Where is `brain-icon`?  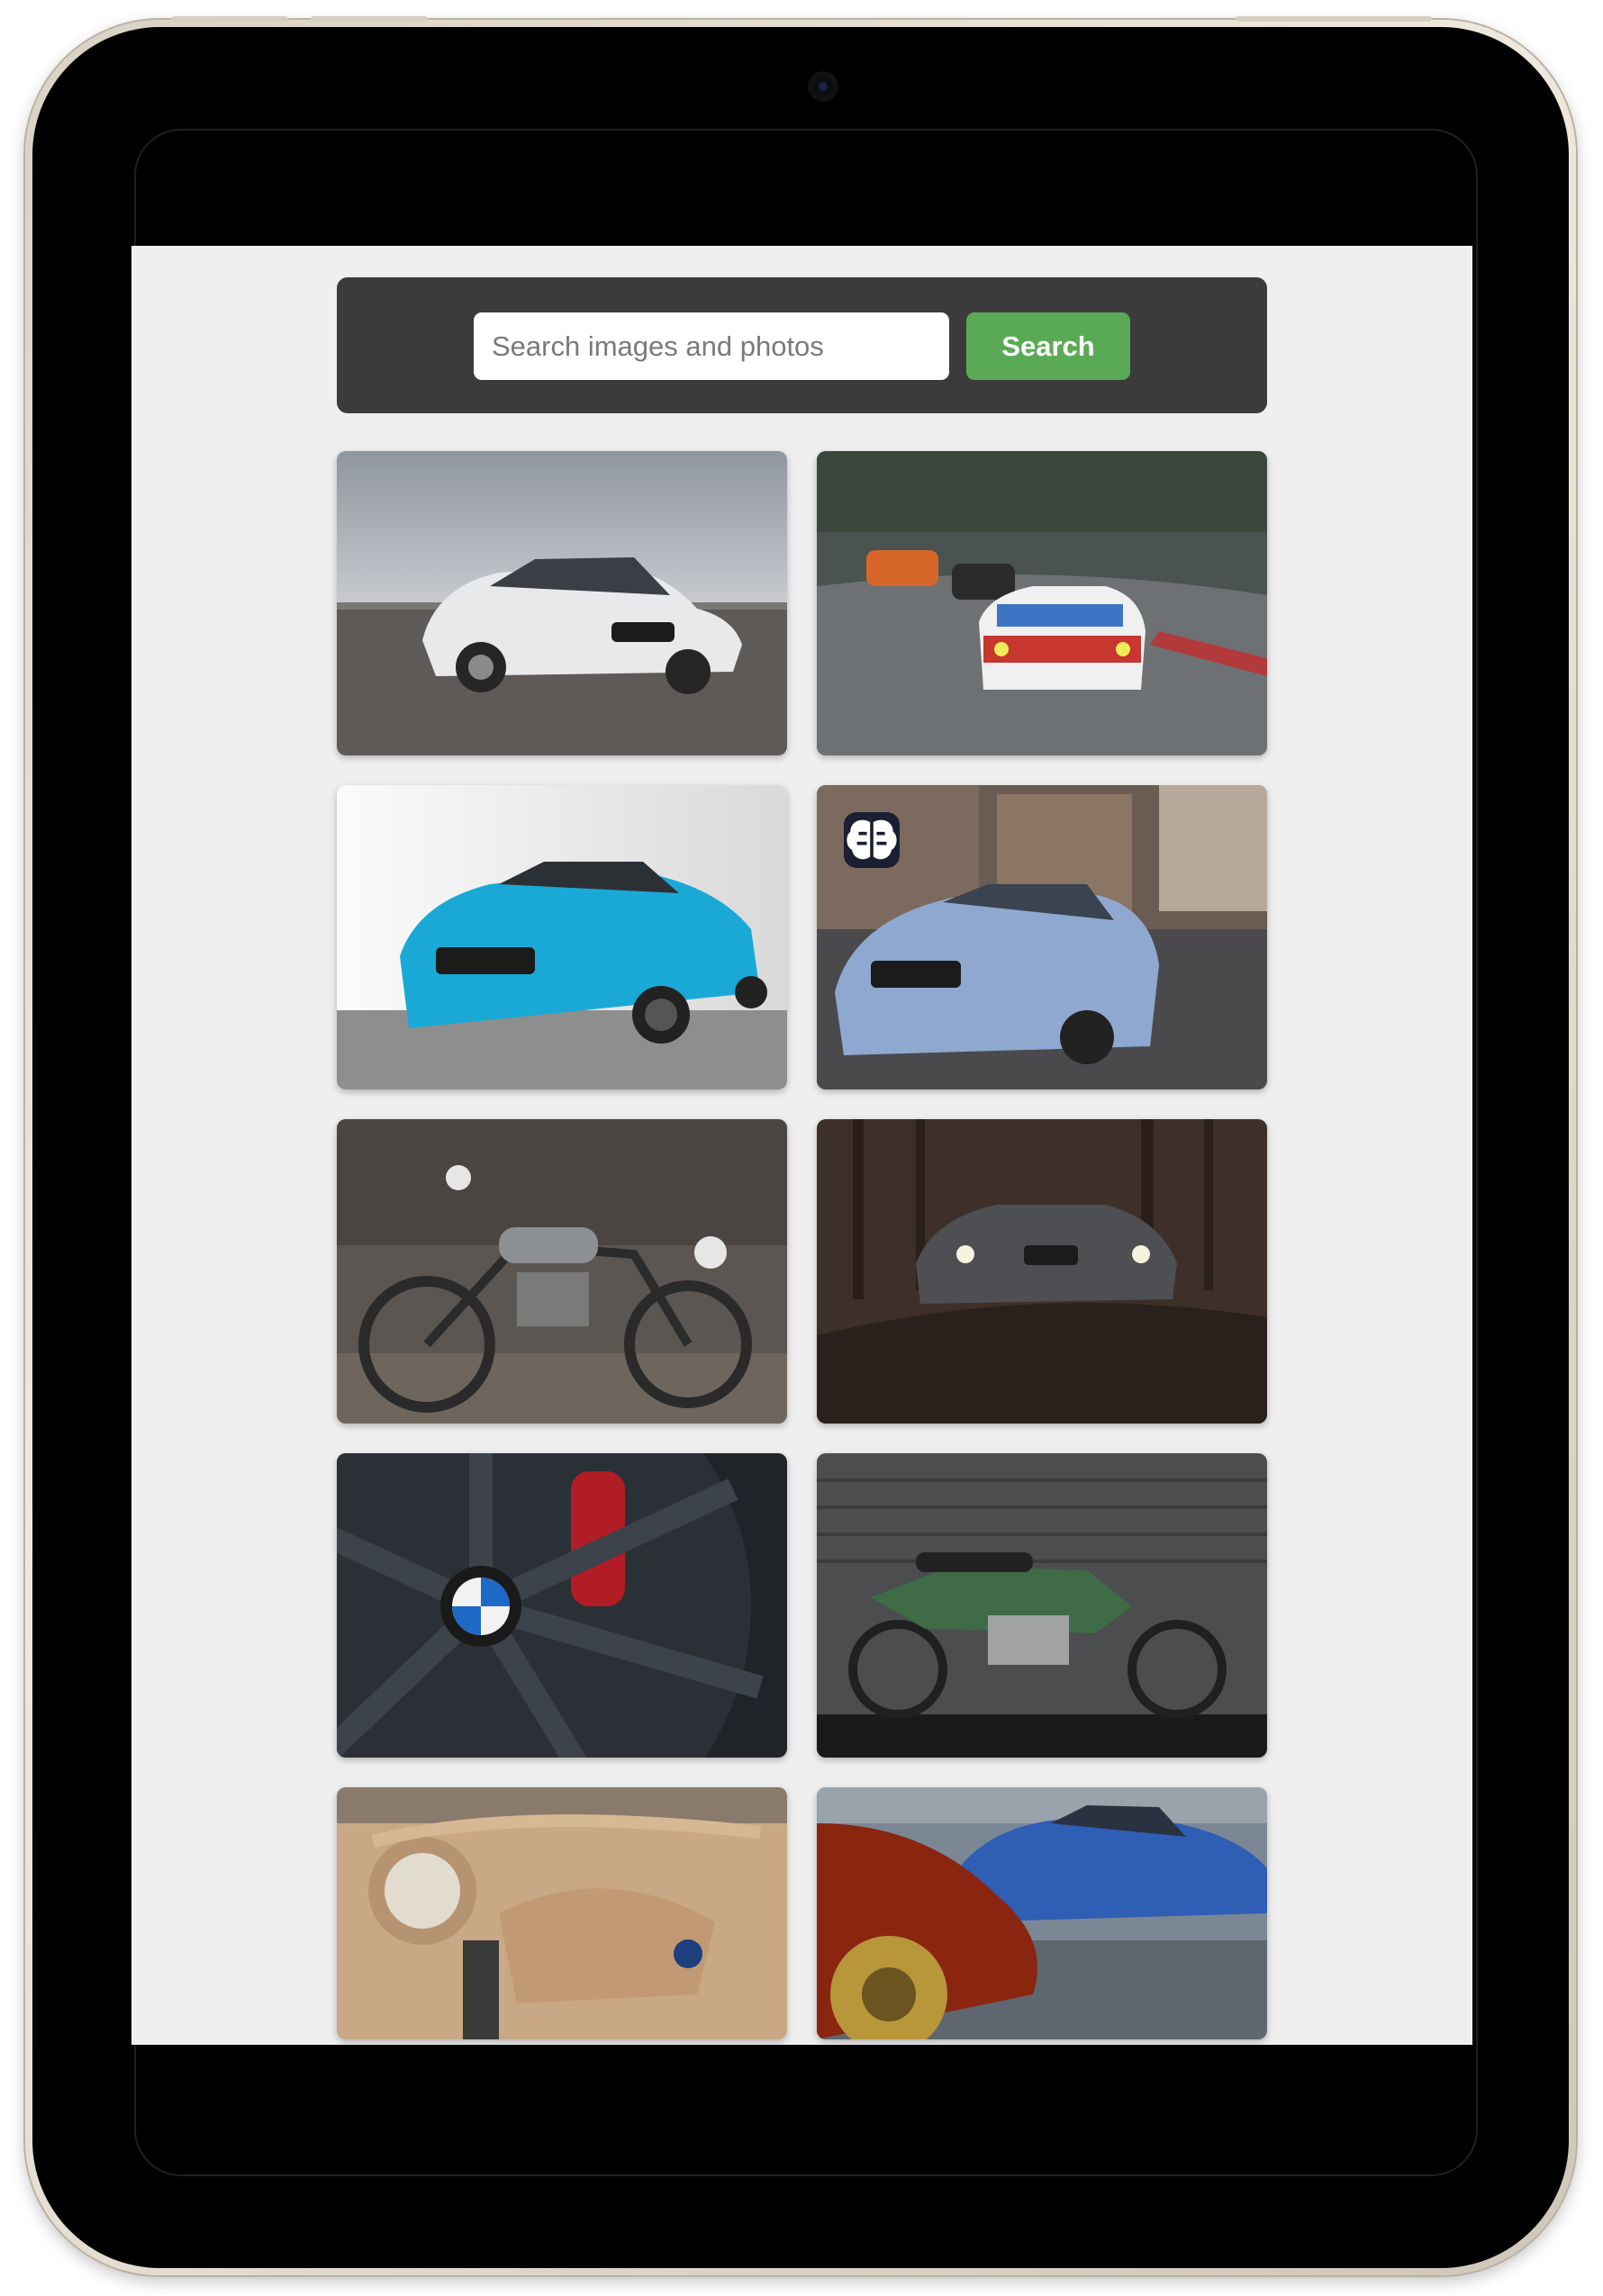 brain-icon is located at coordinates (872, 840).